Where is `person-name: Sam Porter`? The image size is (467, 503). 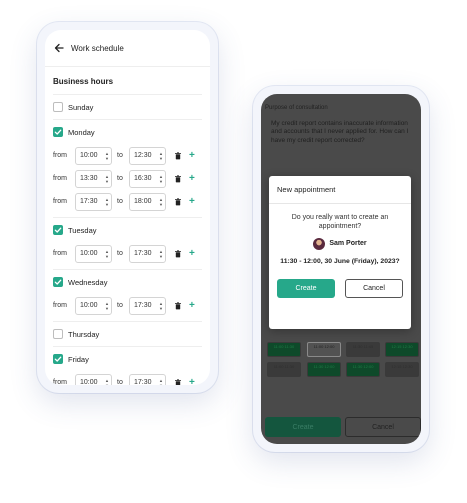
person-name: Sam Porter is located at coordinates (348, 244).